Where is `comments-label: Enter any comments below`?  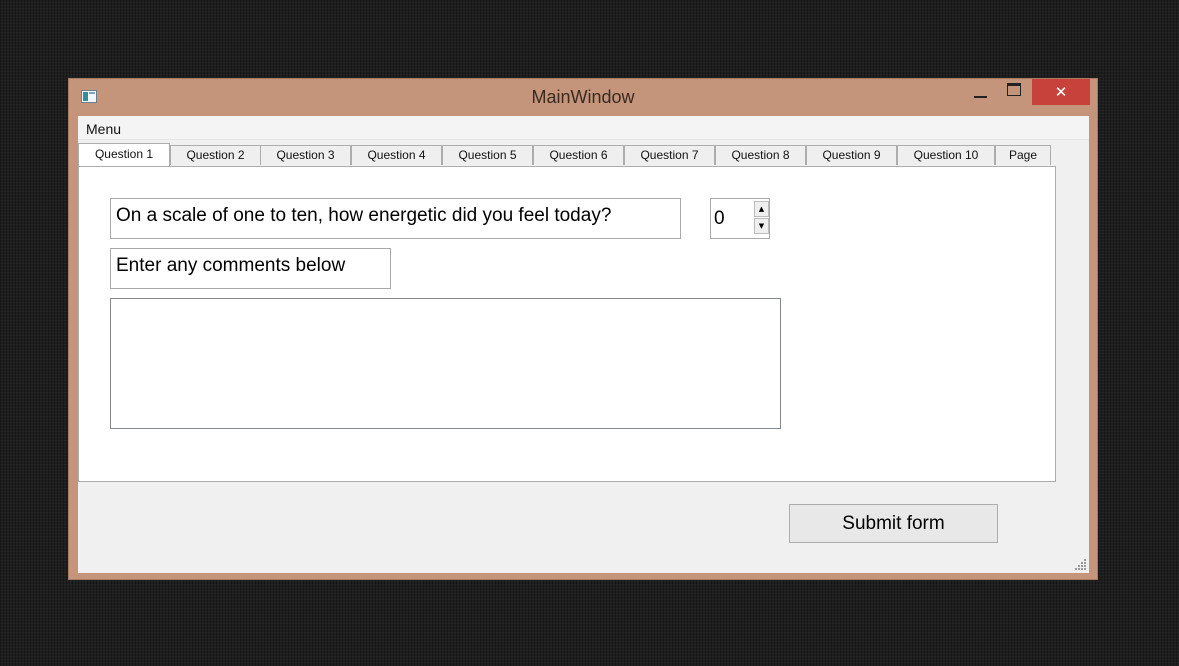
comments-label: Enter any comments below is located at coordinates (250, 268).